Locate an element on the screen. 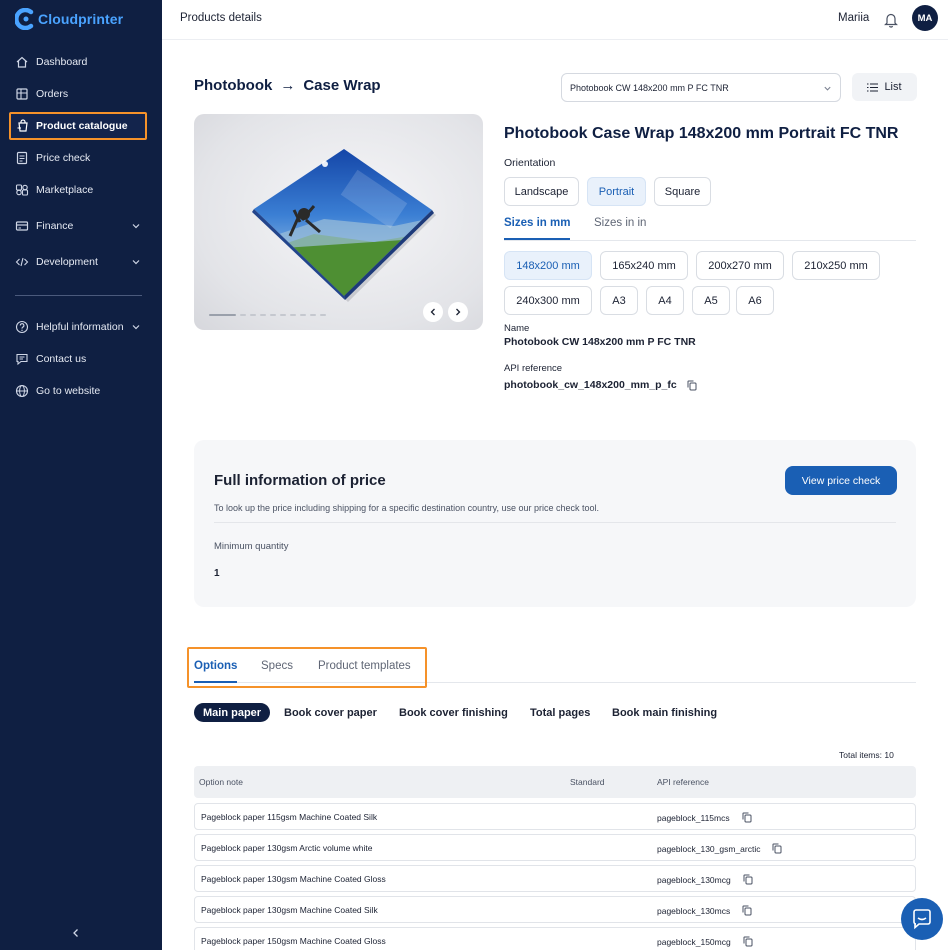  finance-icon is located at coordinates (22, 226).